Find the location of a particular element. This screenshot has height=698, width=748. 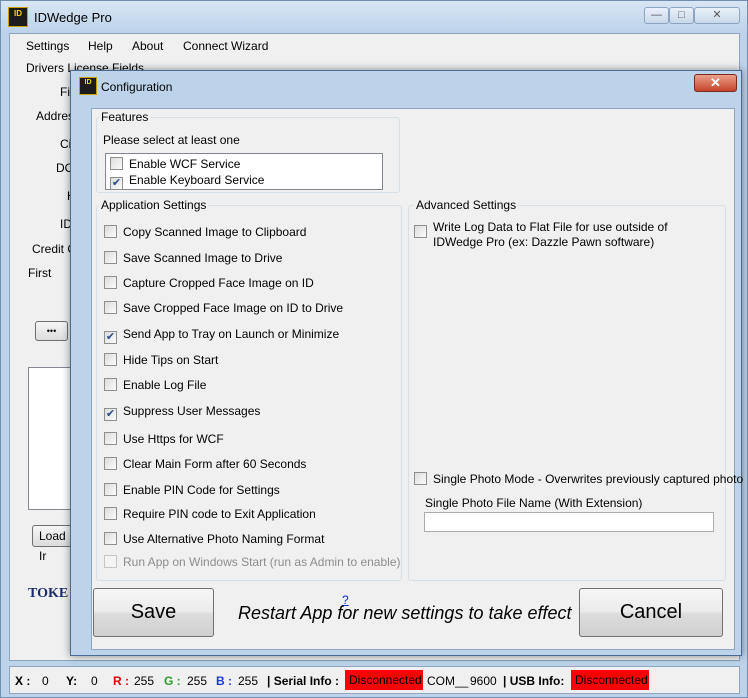

app-setting-checkbox: Use Https for WCF is located at coordinates (164, 439).